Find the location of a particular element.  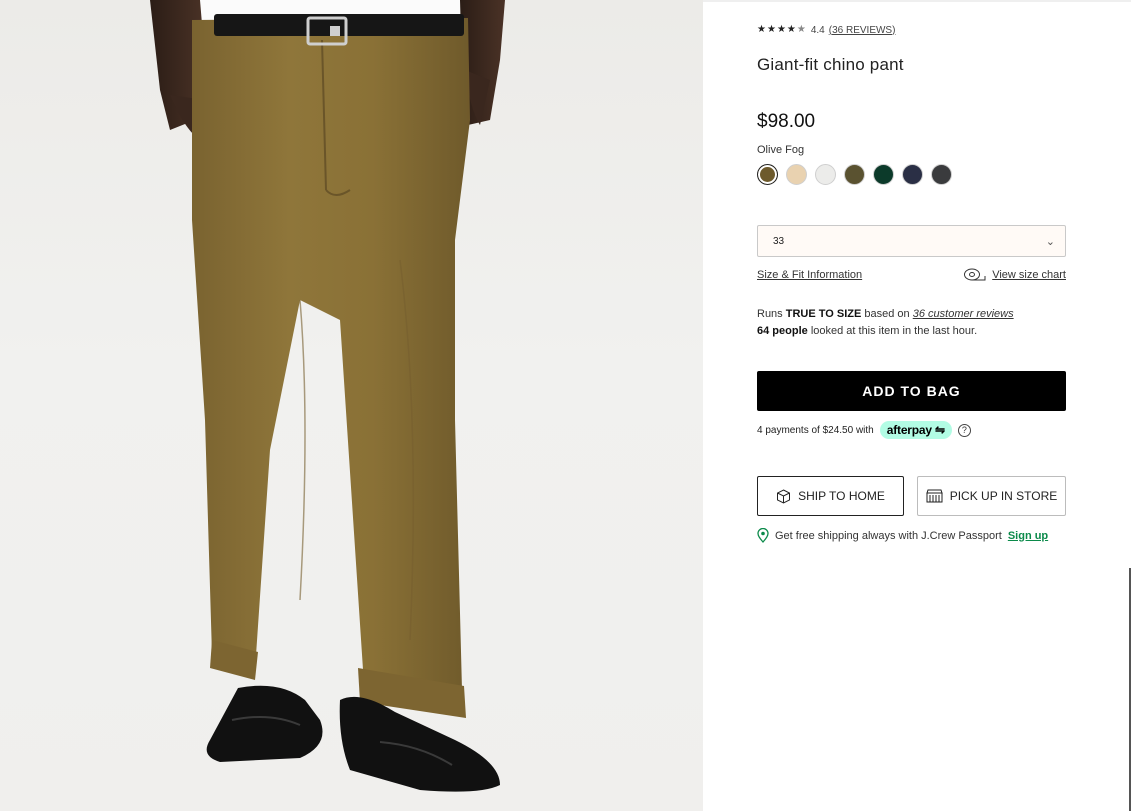

rating-row: ★ ★ ★ ★ ★ 4.4 (36 REVIEWS) is located at coordinates (826, 30).